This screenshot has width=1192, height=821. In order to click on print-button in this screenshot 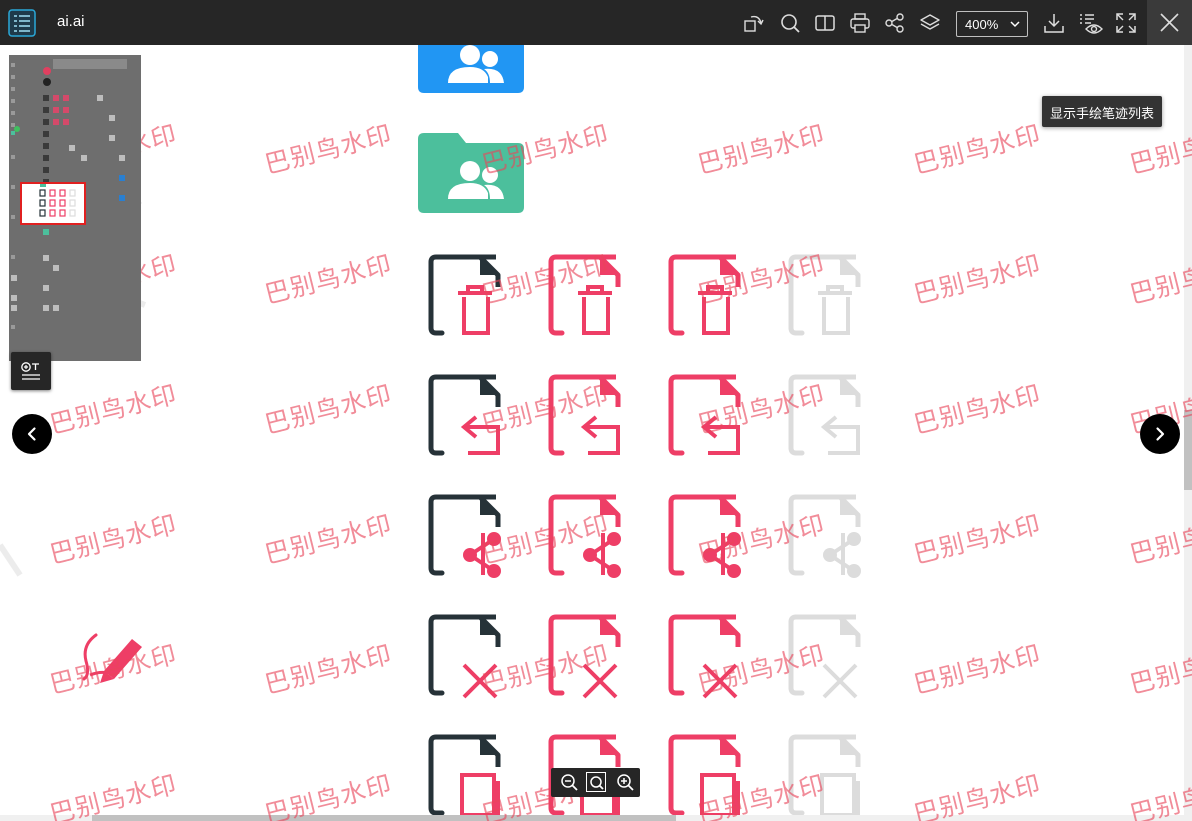, I will do `click(860, 23)`.